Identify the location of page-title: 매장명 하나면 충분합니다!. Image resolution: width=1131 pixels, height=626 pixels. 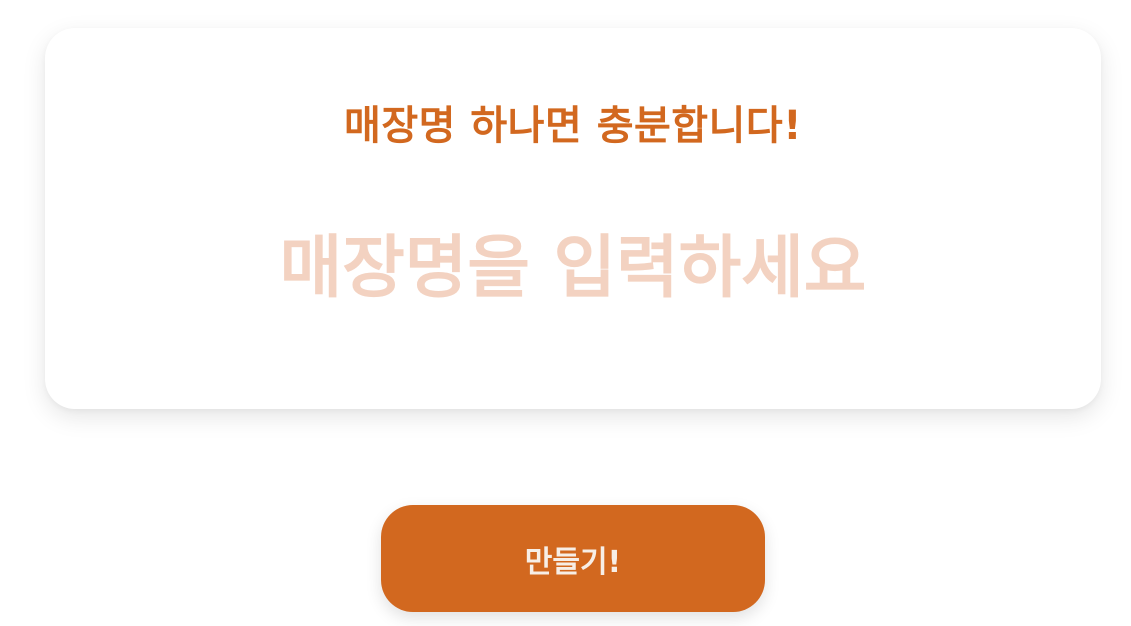
(573, 126).